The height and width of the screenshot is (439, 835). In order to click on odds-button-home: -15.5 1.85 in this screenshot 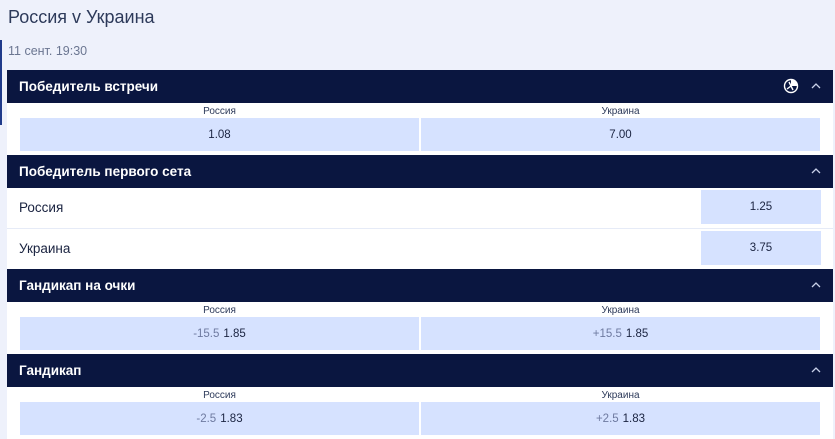, I will do `click(219, 333)`.